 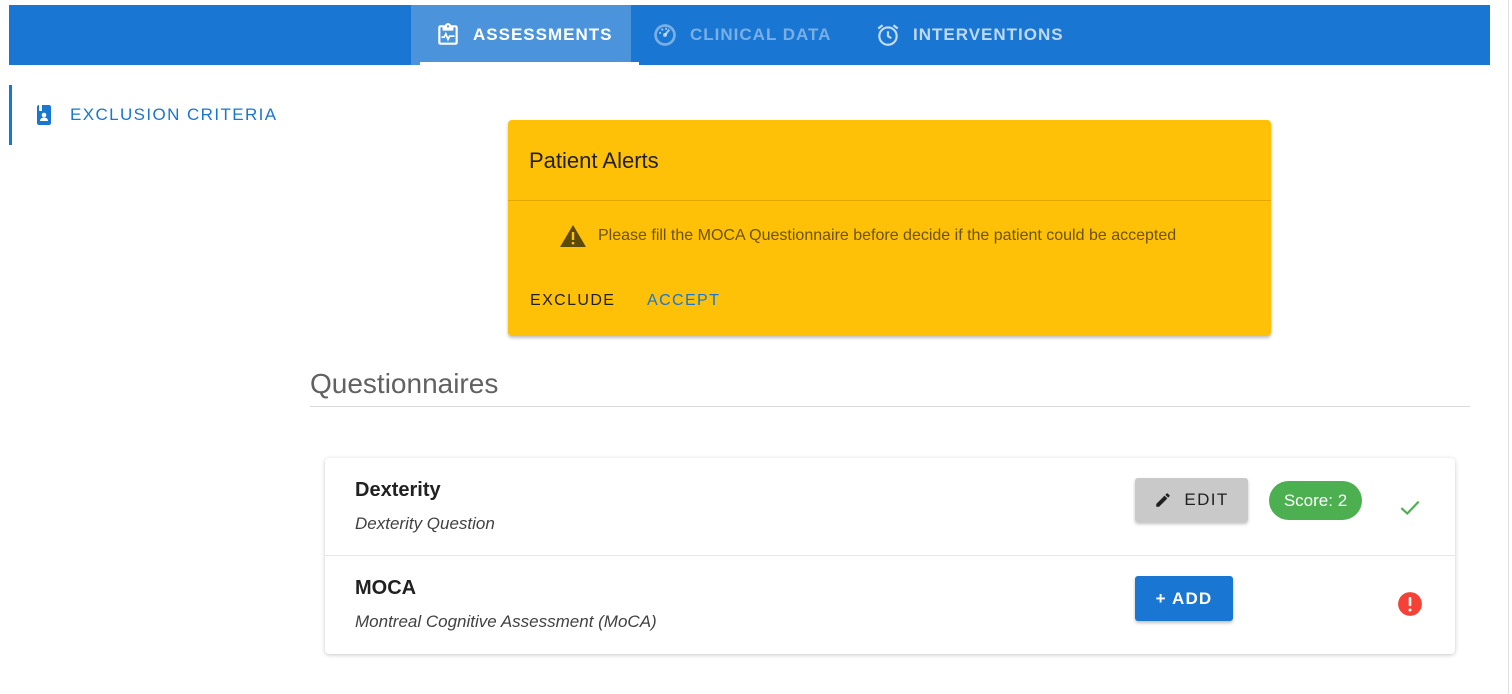 What do you see at coordinates (665, 35) in the screenshot?
I see `gauge-icon` at bounding box center [665, 35].